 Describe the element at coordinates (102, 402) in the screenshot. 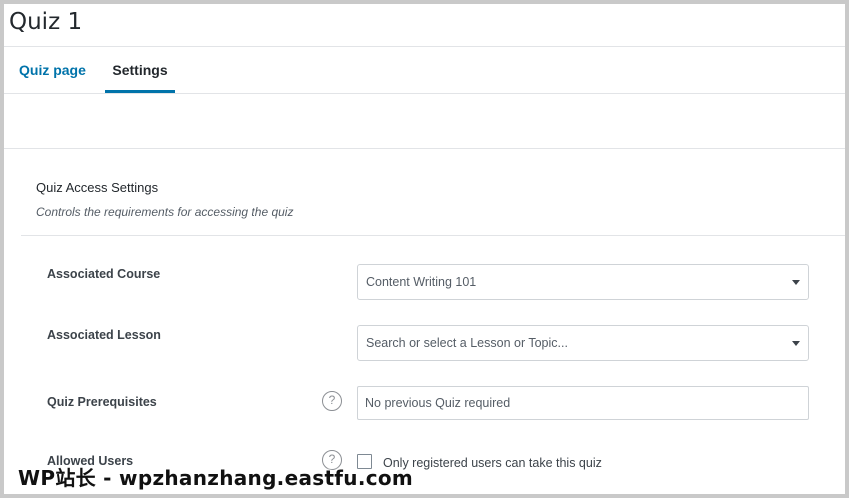

I see `quiz-prerequisites-label: Quiz Prerequisites` at that location.